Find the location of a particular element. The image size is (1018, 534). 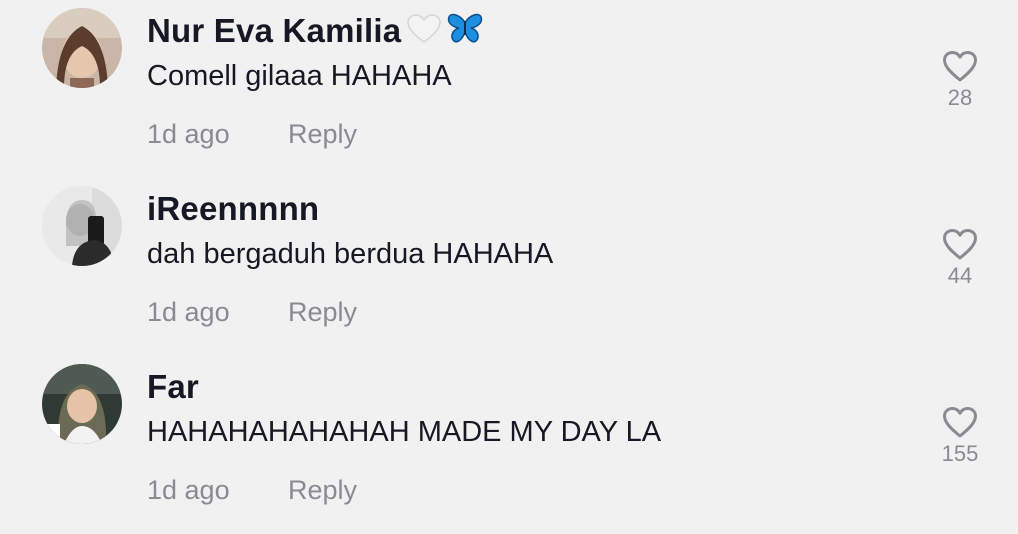

username: iReennnnn is located at coordinates (233, 209).